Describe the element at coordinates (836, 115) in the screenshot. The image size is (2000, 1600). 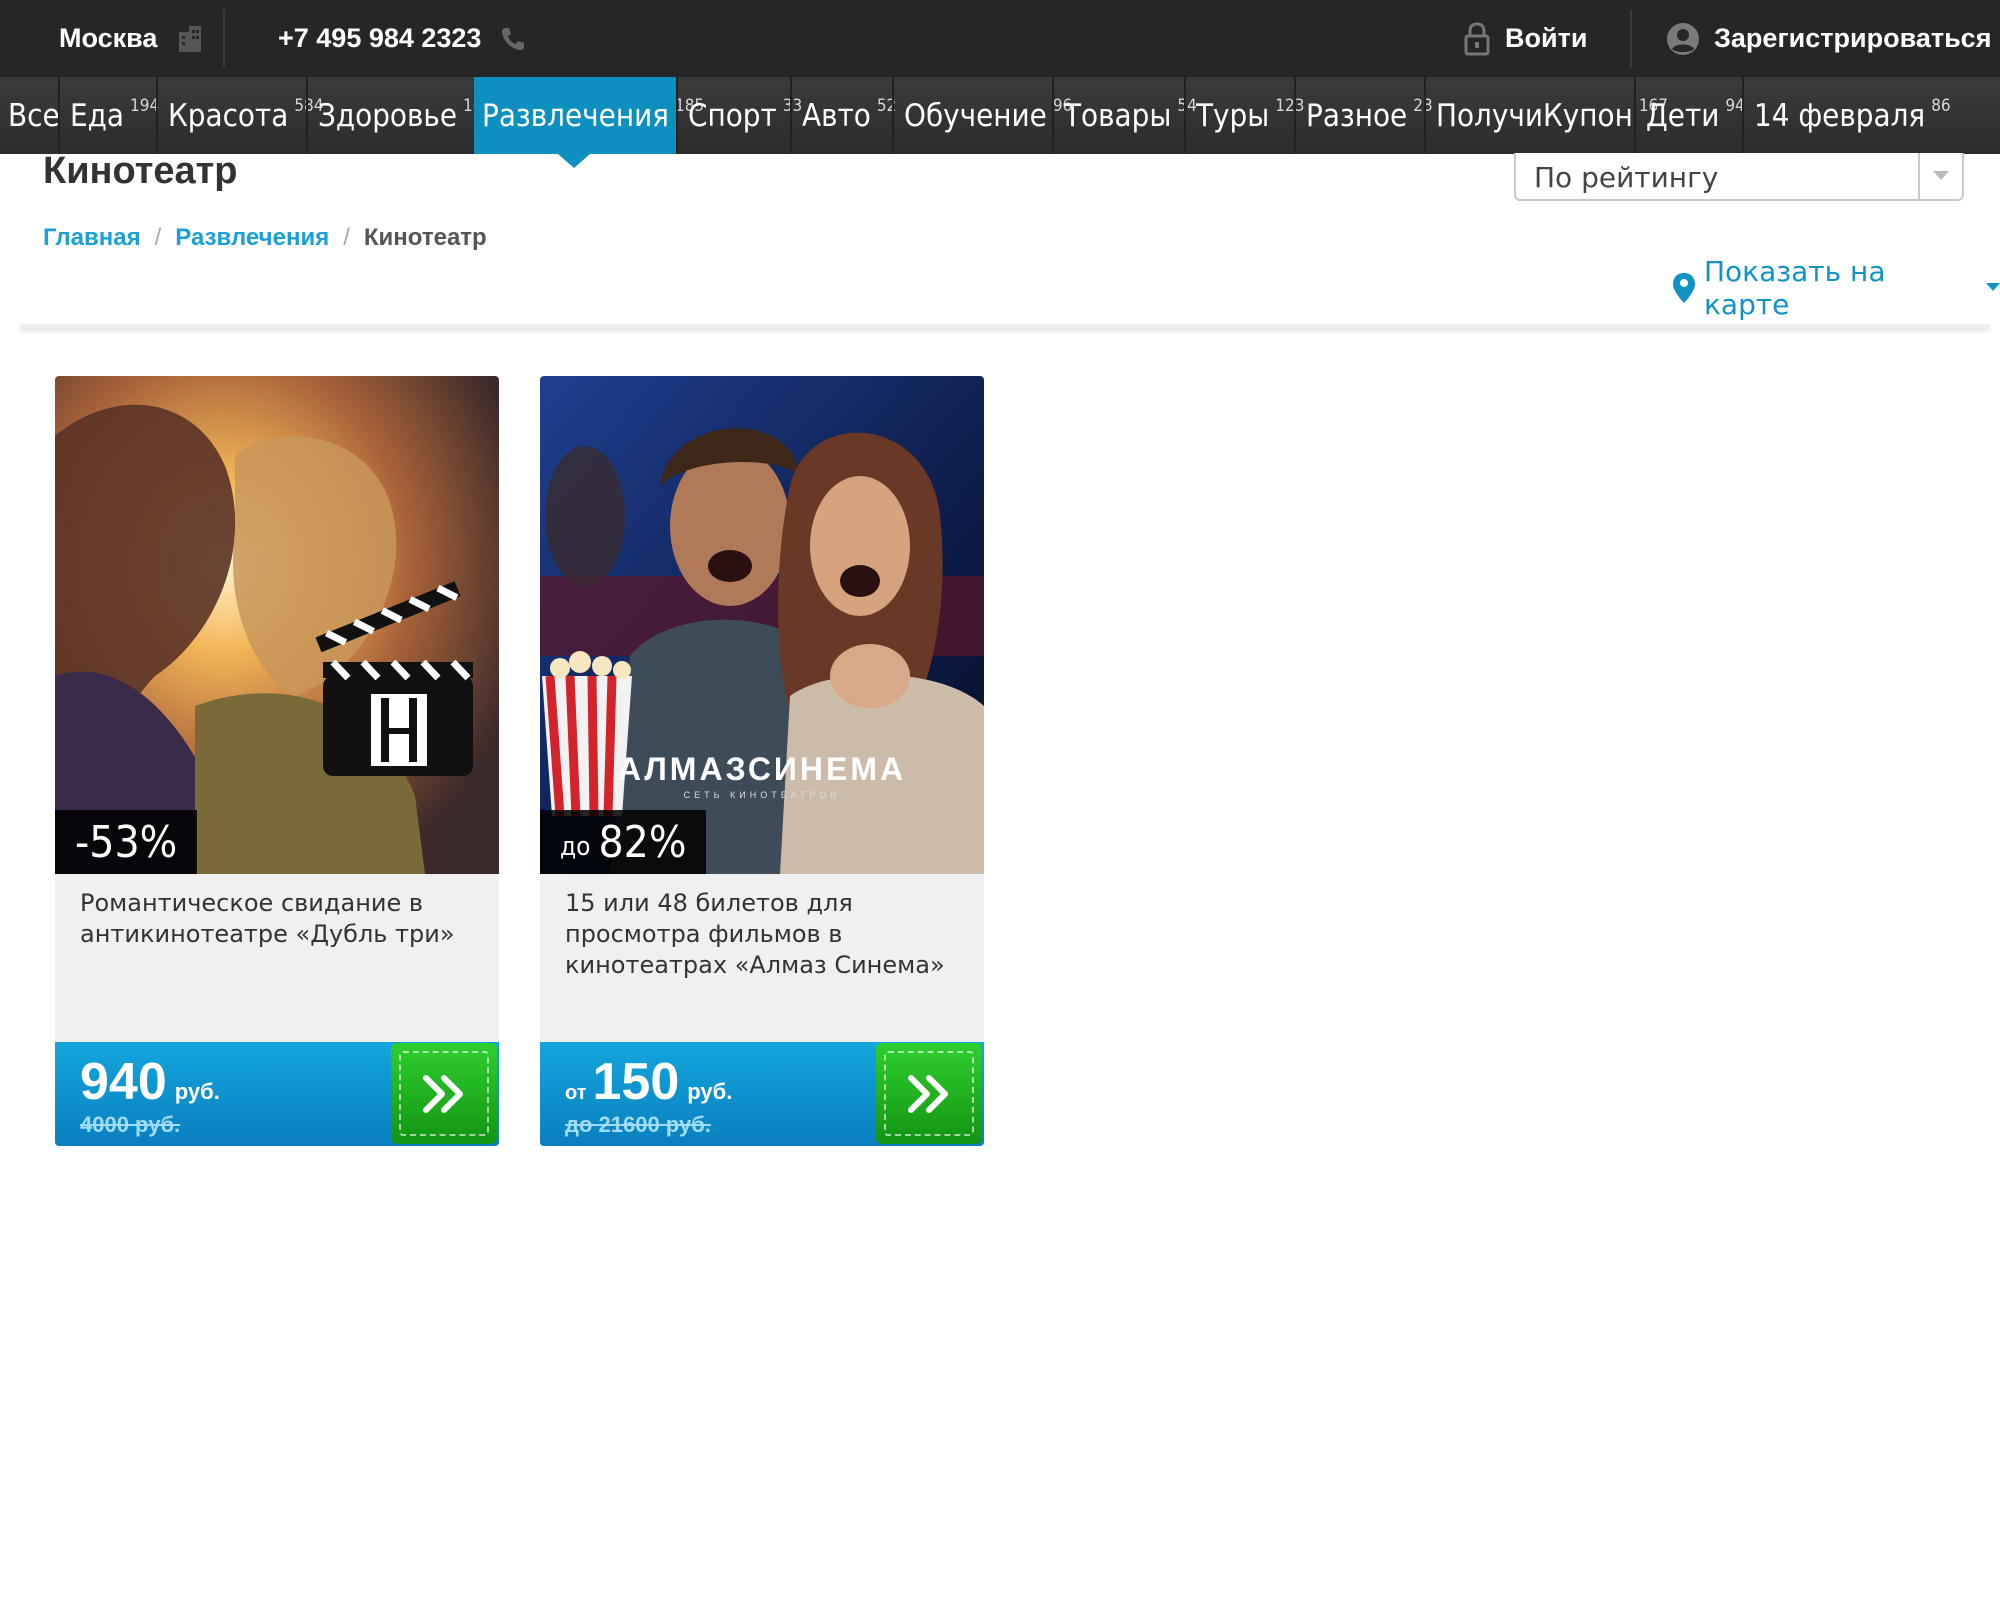
I see `nav-label: Авто` at that location.